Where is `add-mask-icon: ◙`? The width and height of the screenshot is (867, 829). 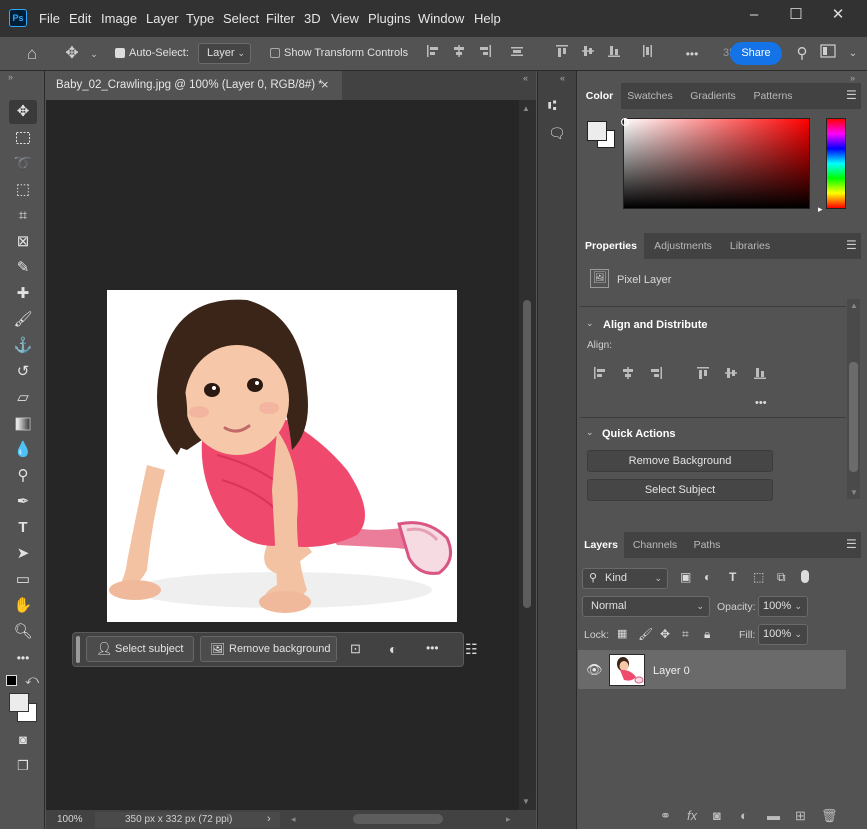
add-mask-icon: ◙ is located at coordinates (717, 815).